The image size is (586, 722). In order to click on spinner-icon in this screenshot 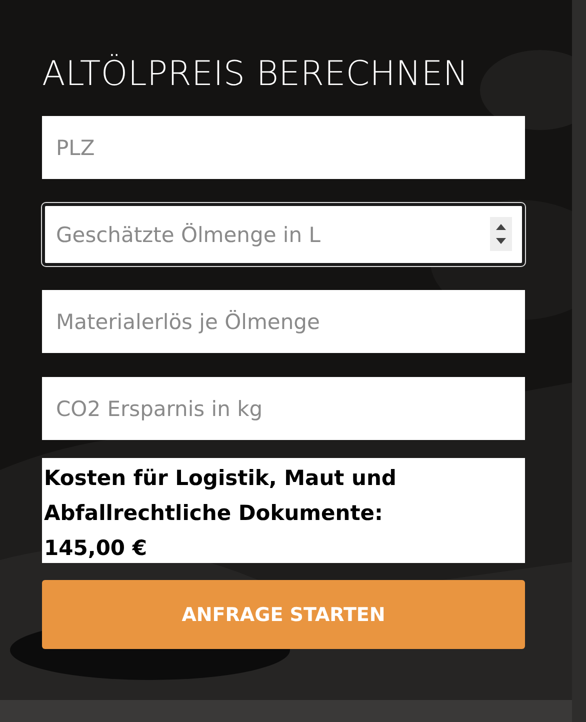, I will do `click(501, 234)`.